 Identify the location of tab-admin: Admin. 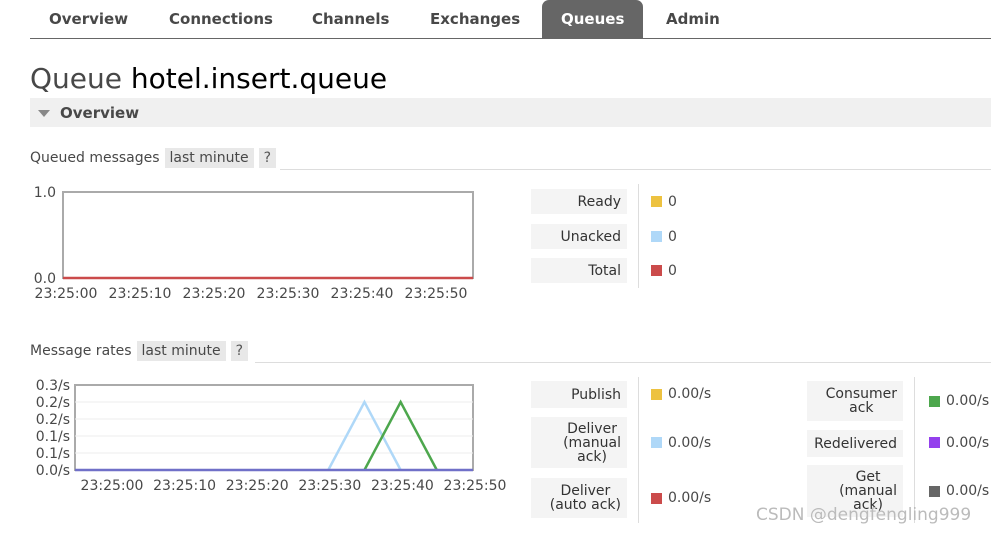
(693, 19).